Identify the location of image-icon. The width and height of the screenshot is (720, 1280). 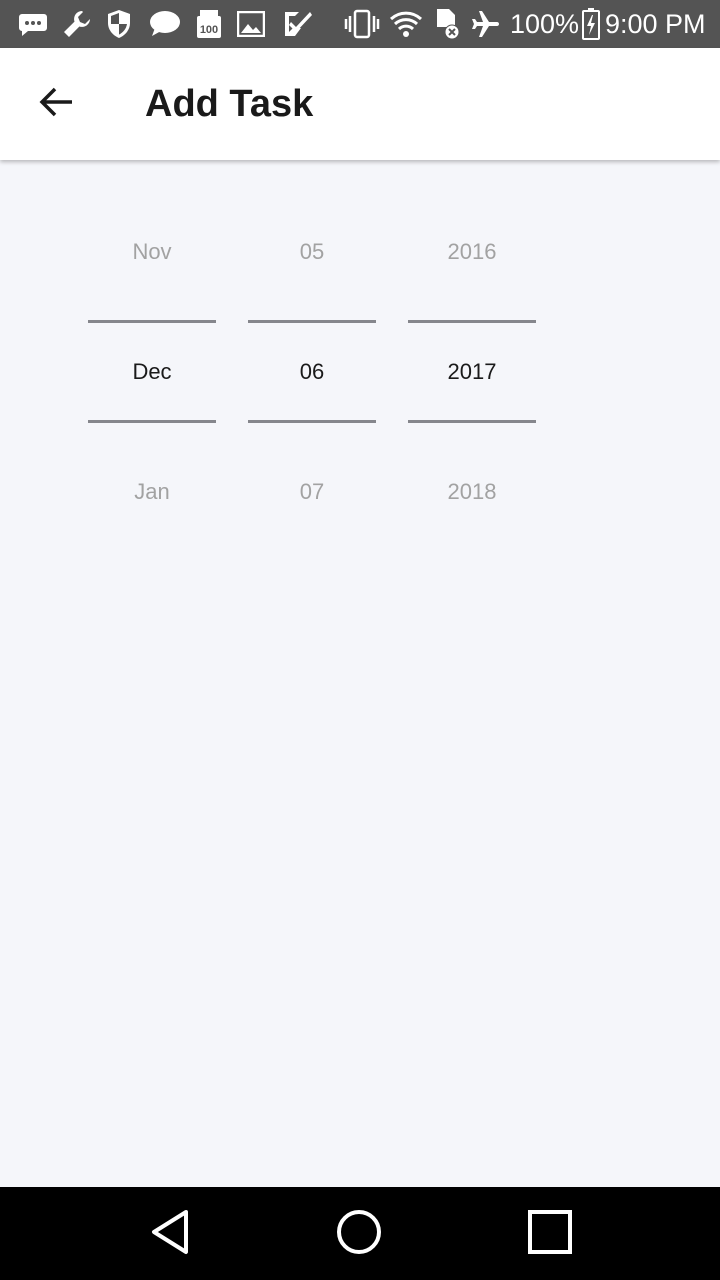
(251, 24).